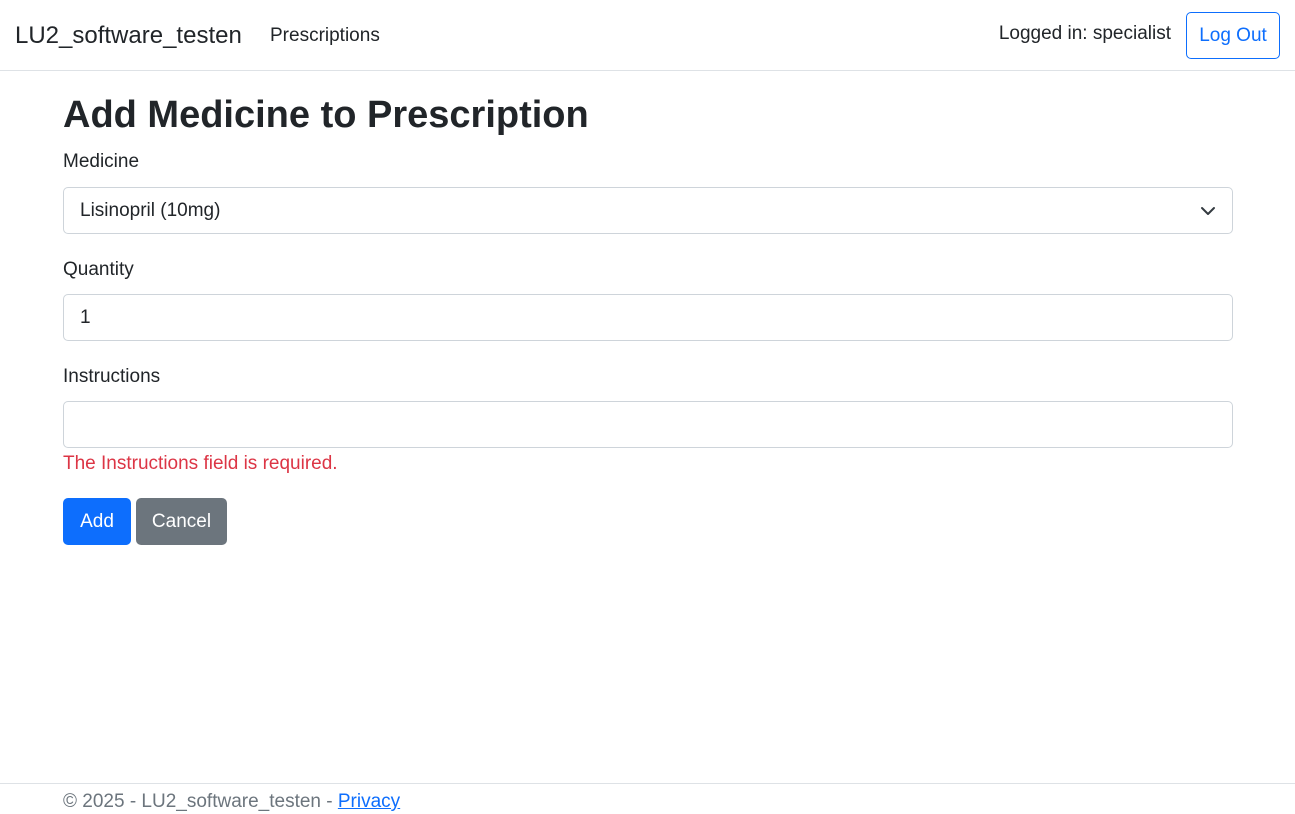 The height and width of the screenshot is (814, 1295). I want to click on nav-link-prescriptions: Prescriptions, so click(325, 36).